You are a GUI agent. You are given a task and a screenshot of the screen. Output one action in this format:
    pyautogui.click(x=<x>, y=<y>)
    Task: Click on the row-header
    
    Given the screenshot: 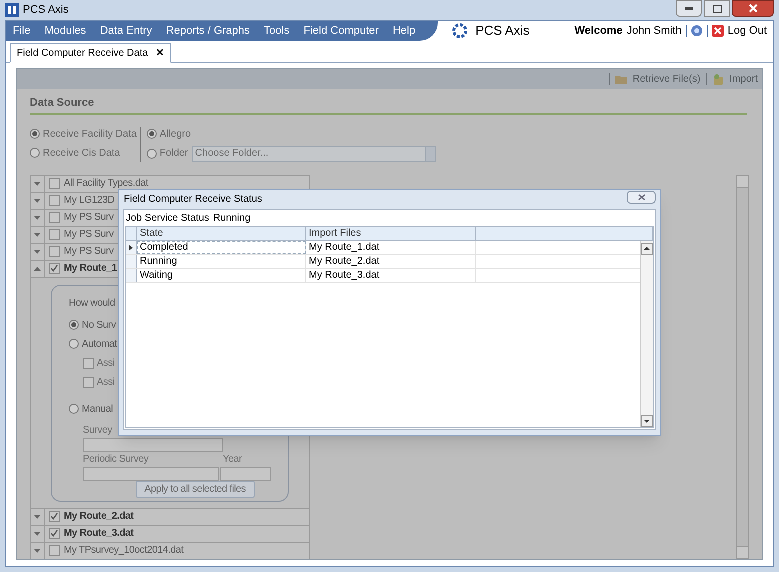 What is the action you would take?
    pyautogui.click(x=131, y=247)
    